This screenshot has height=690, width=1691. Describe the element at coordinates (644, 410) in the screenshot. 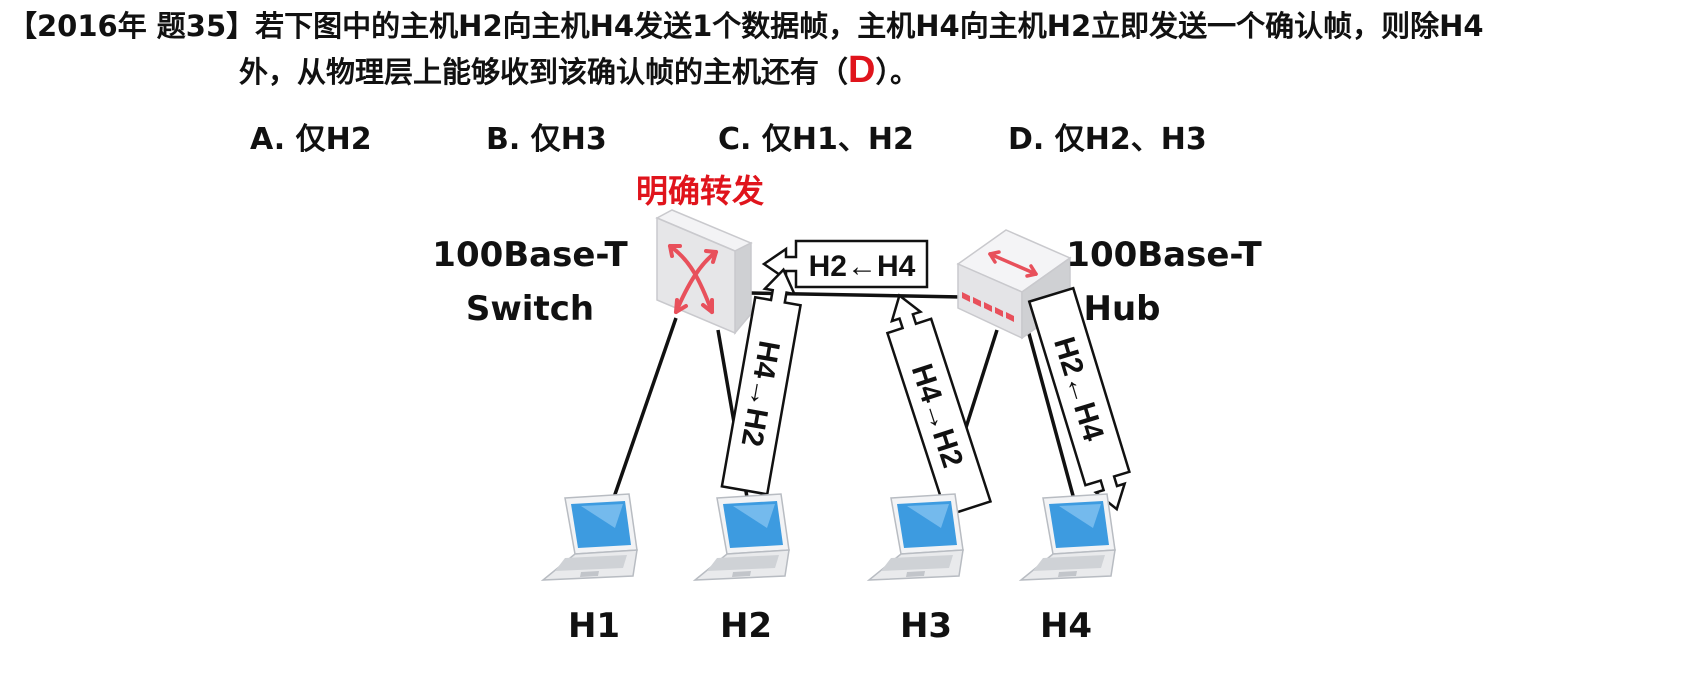

I see `link-switch-h1` at that location.